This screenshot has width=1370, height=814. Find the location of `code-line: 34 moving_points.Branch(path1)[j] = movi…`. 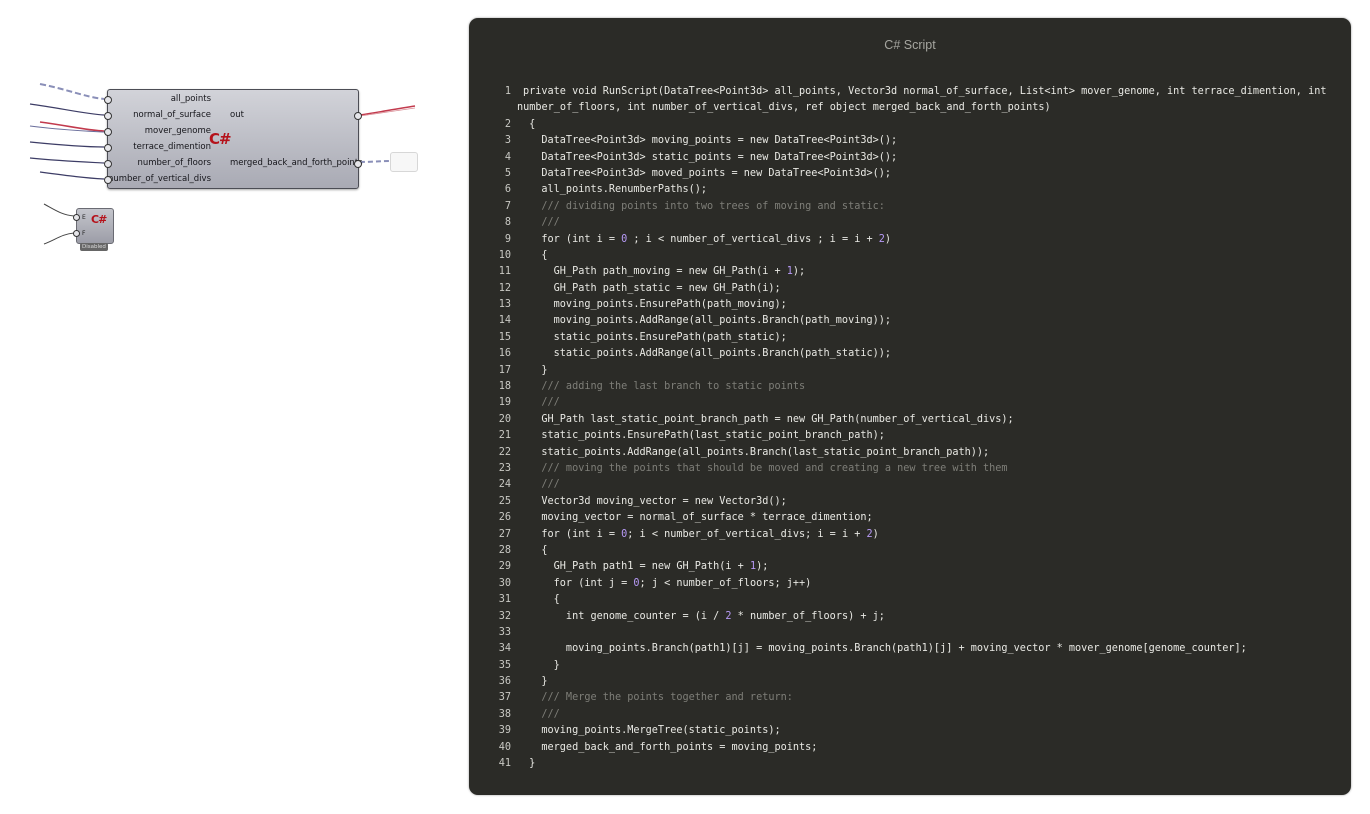

code-line: 34 moving_points.Branch(path1)[j] = movi… is located at coordinates (910, 649).